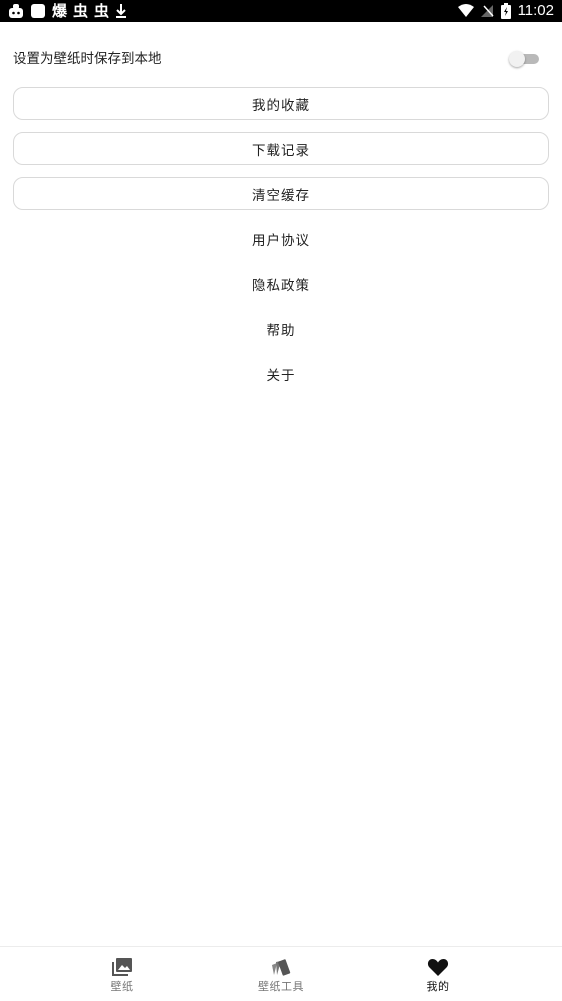 This screenshot has height=1001, width=562. What do you see at coordinates (535, 10) in the screenshot?
I see `status-time: 11:02` at bounding box center [535, 10].